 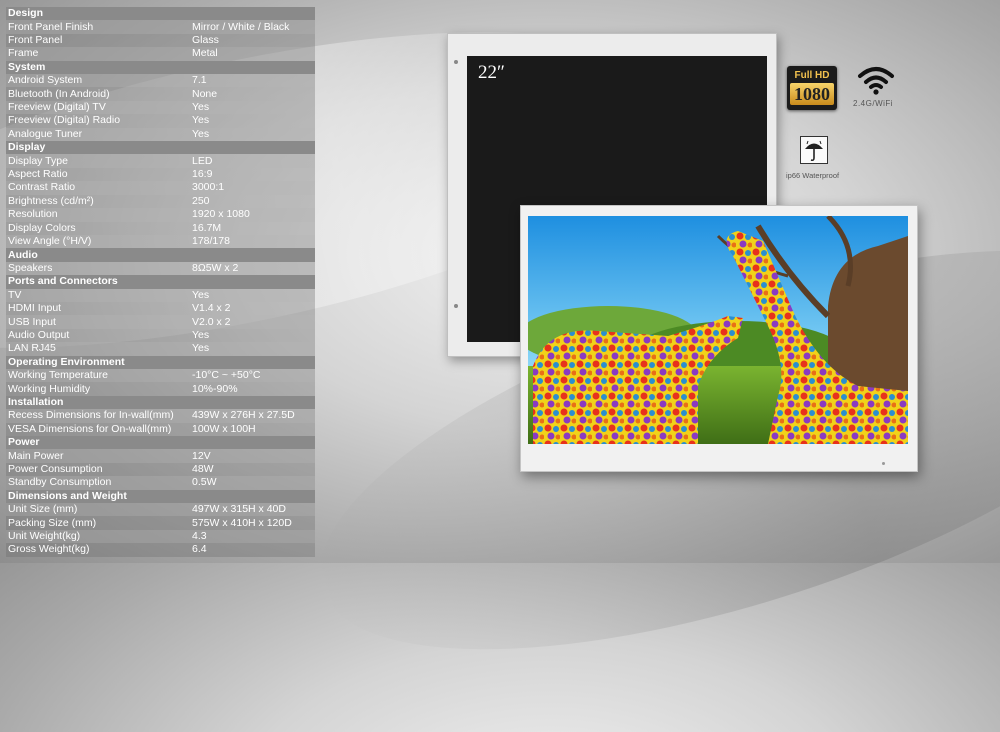 I want to click on spec-value: 3000:1, so click(x=208, y=187).